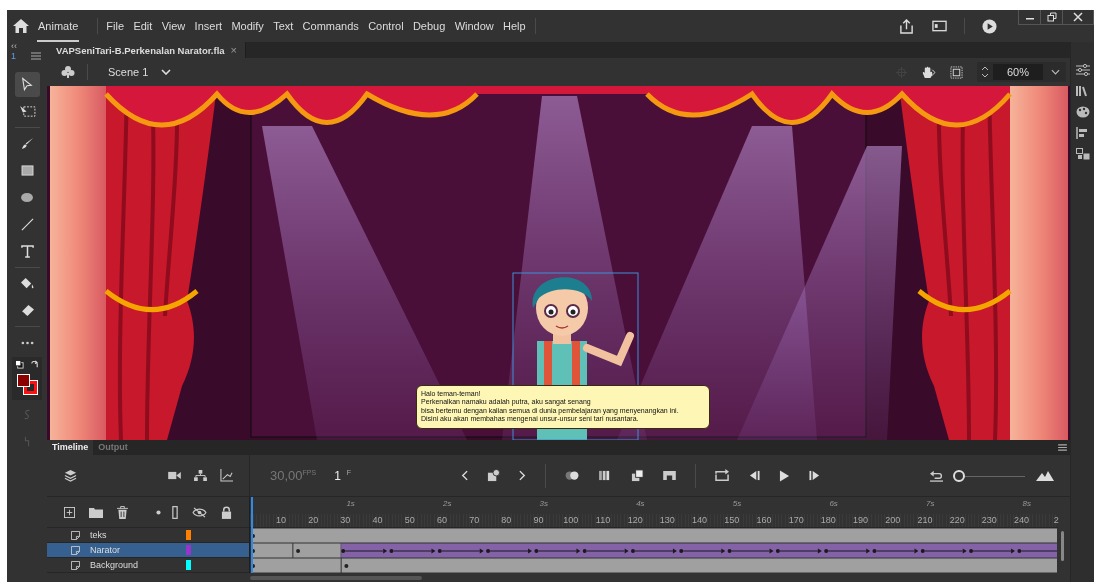 The height and width of the screenshot is (582, 1094). Describe the element at coordinates (226, 512) in the screenshot. I see `lock-icon` at that location.